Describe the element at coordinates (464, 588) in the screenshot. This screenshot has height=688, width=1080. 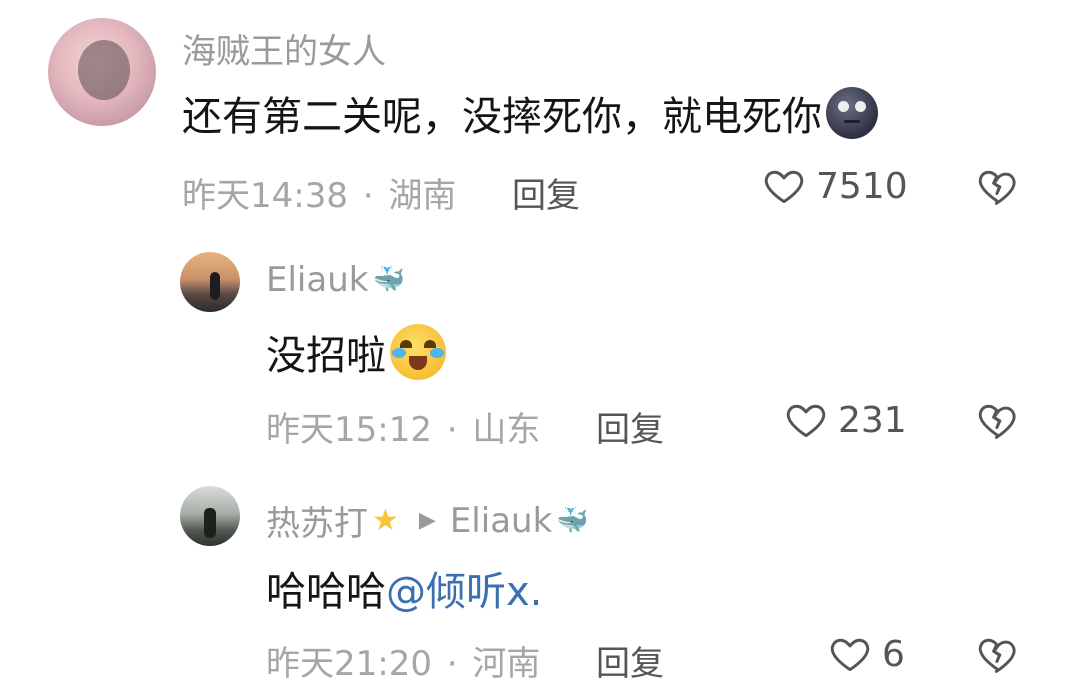
I see `mention-link: @倾听x.` at that location.